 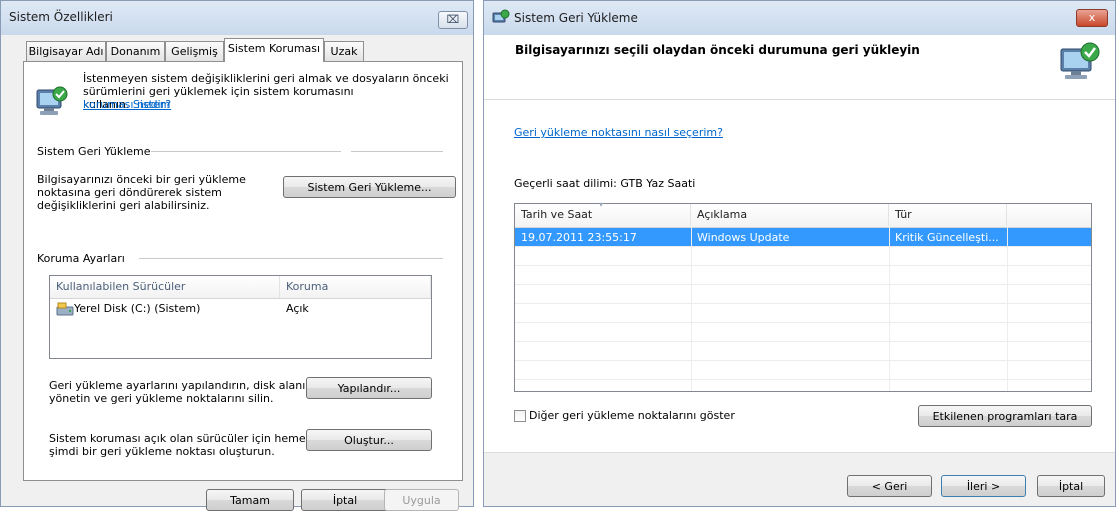 What do you see at coordinates (137, 308) in the screenshot?
I see `drive-name: Yerel Disk (C:) (Sistem)` at bounding box center [137, 308].